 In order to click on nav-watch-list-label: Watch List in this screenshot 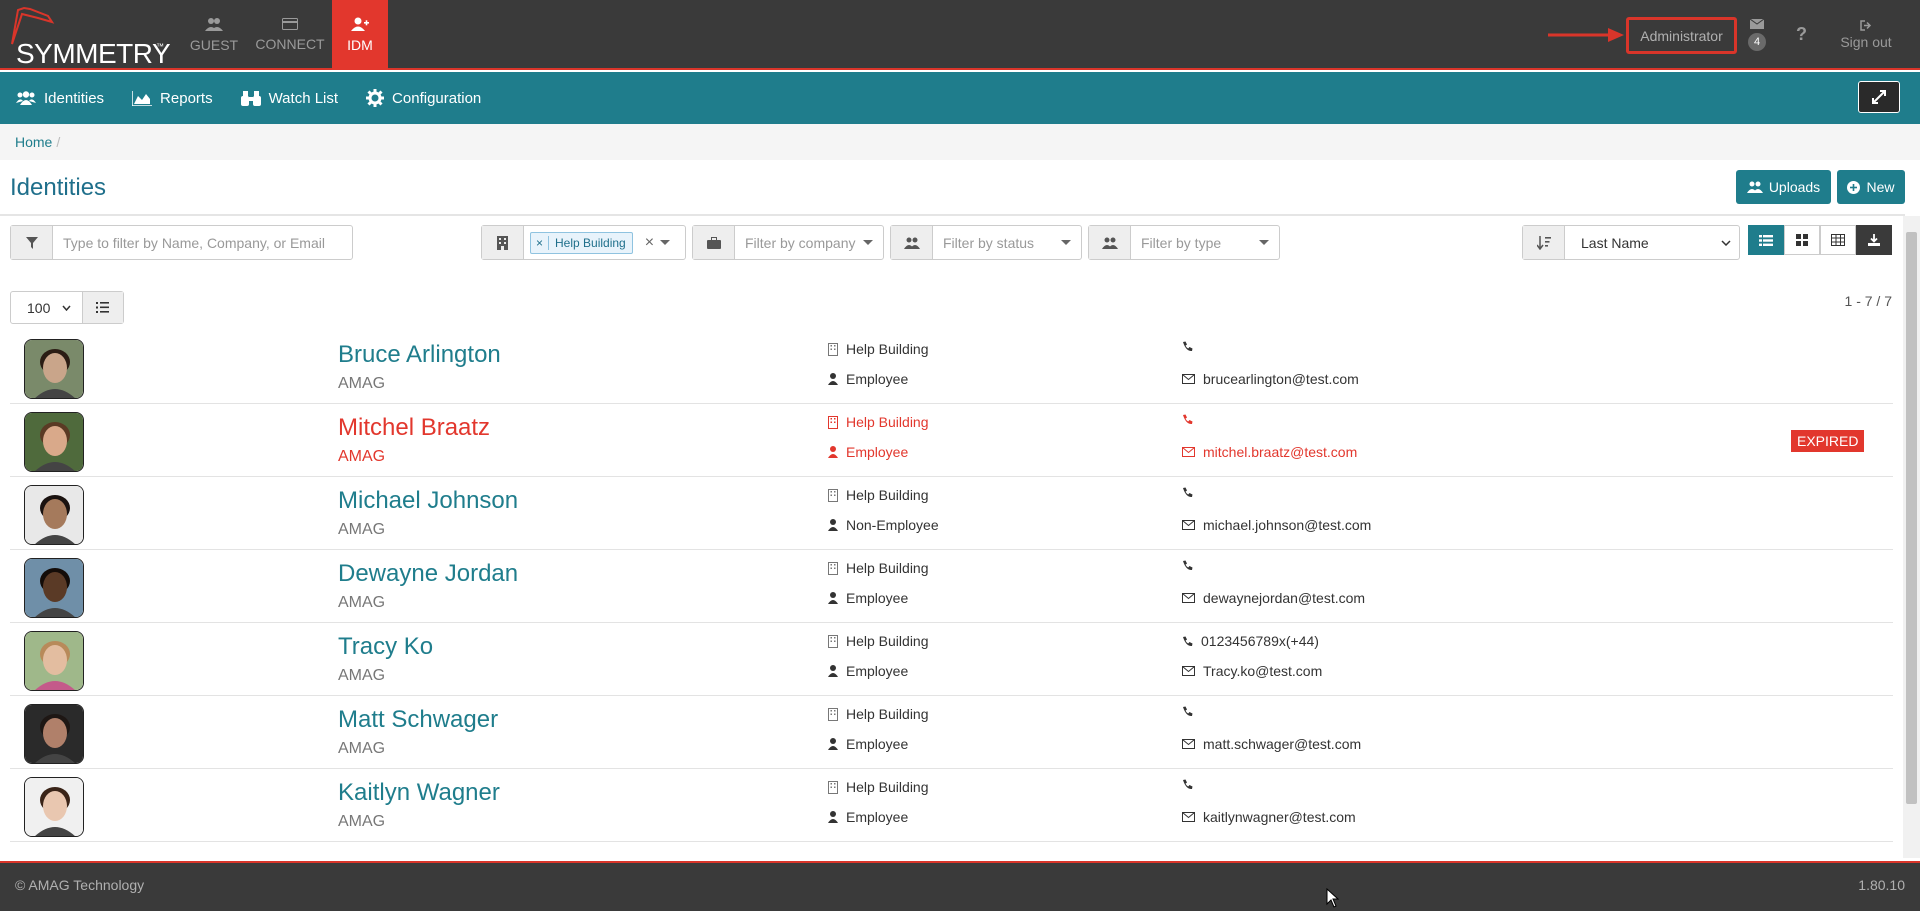, I will do `click(303, 98)`.